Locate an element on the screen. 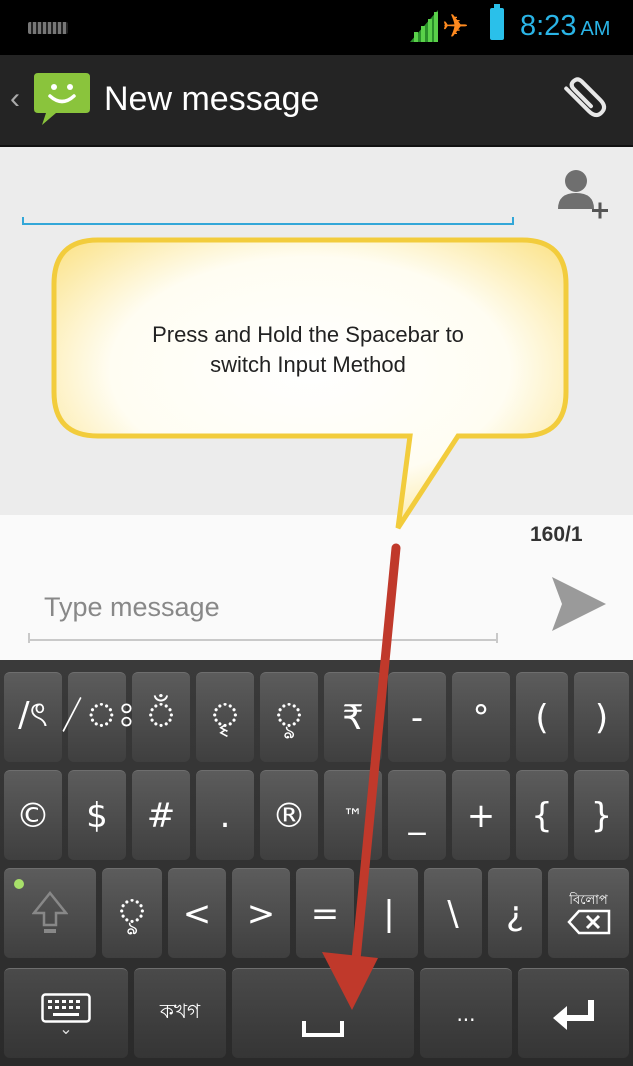 The width and height of the screenshot is (633, 1066). key-row2-6: ™ is located at coordinates (353, 815).